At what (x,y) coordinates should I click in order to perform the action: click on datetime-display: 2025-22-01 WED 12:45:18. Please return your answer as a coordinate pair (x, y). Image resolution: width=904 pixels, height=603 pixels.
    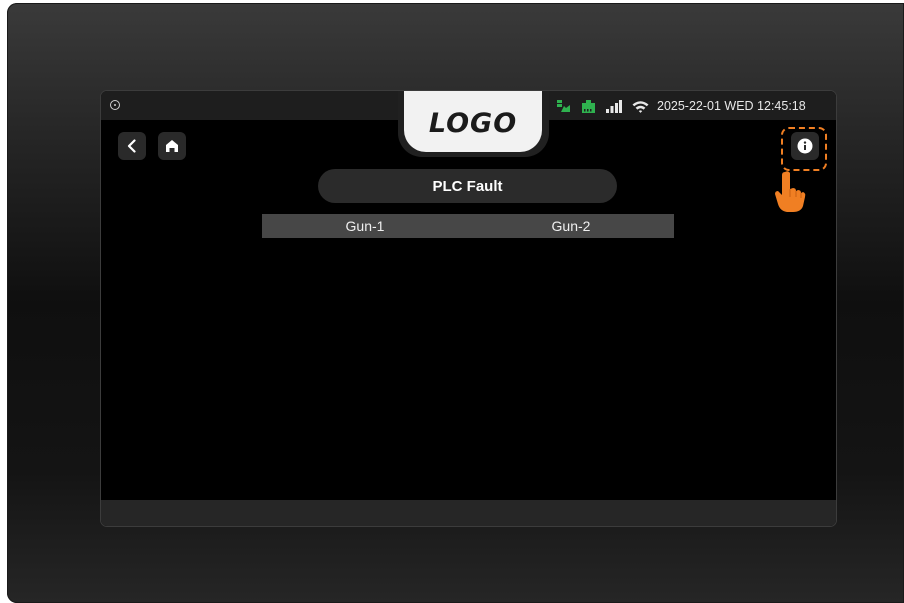
    Looking at the image, I should click on (731, 106).